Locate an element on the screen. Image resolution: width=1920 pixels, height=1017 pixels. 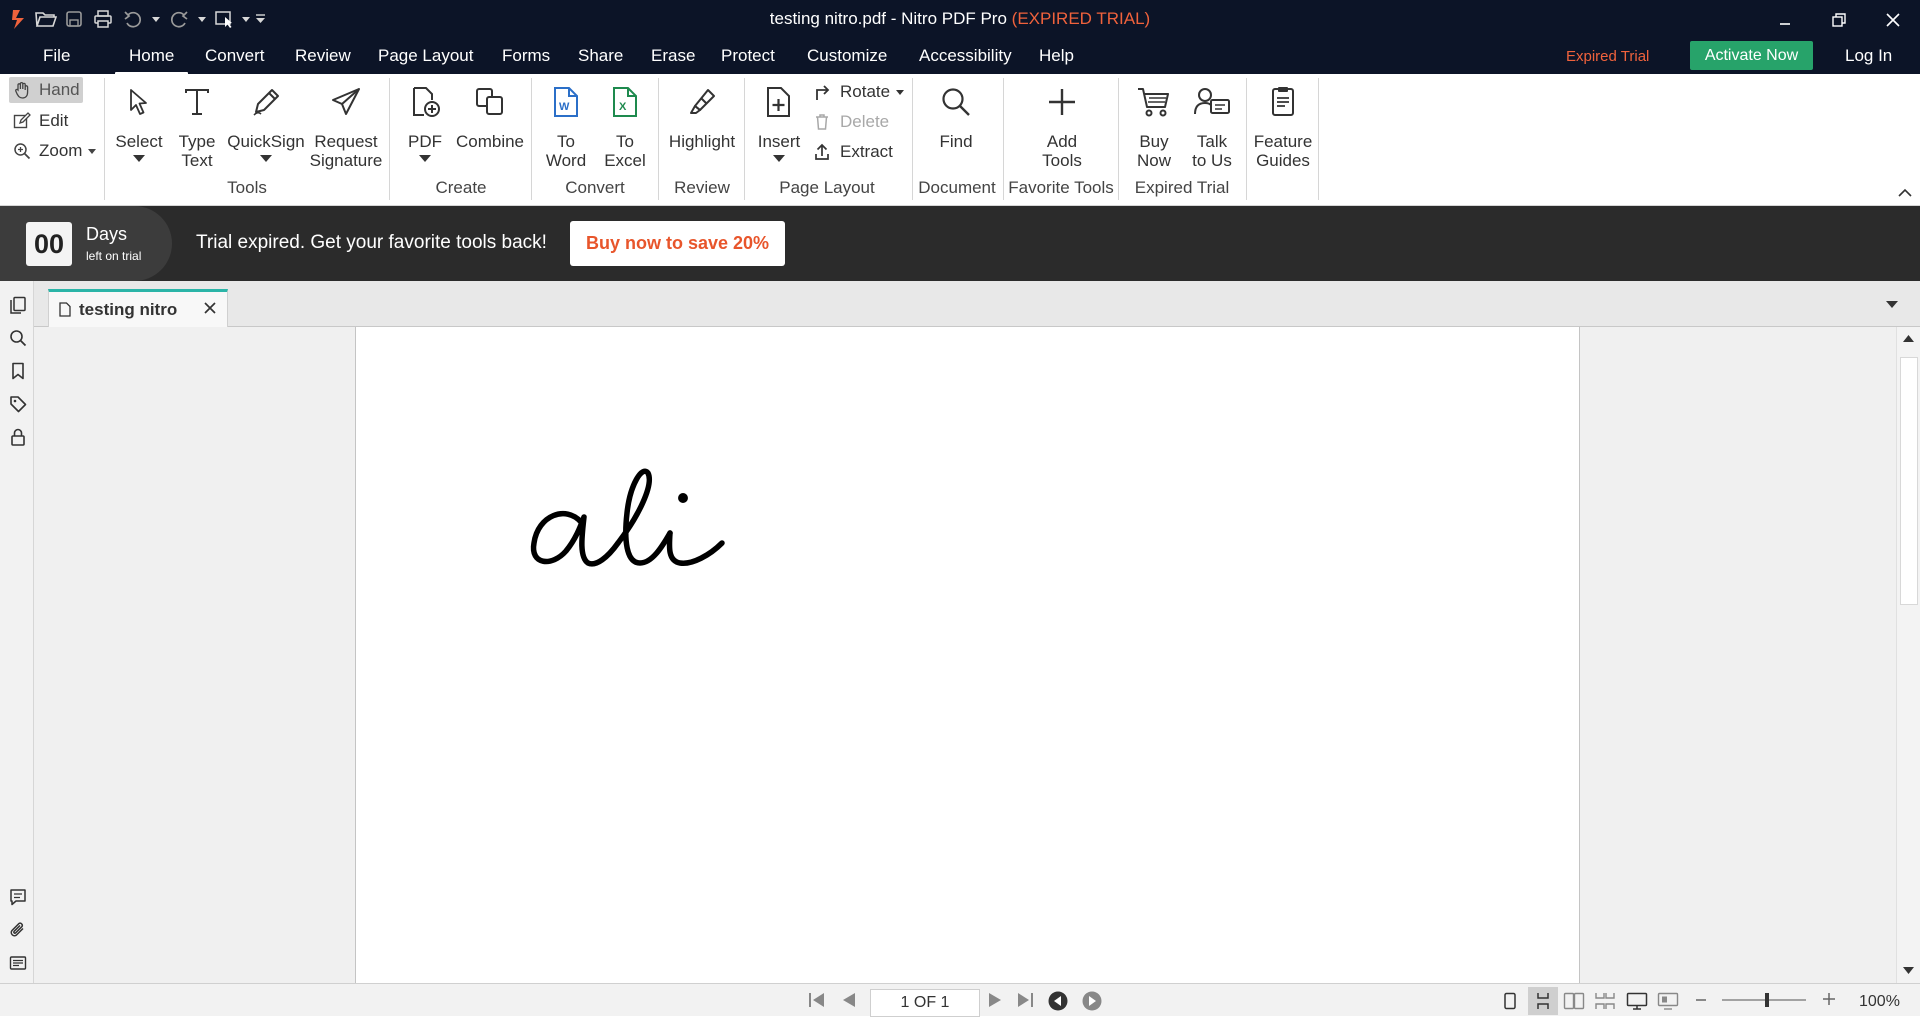
last-page-icon is located at coordinates (1025, 1000).